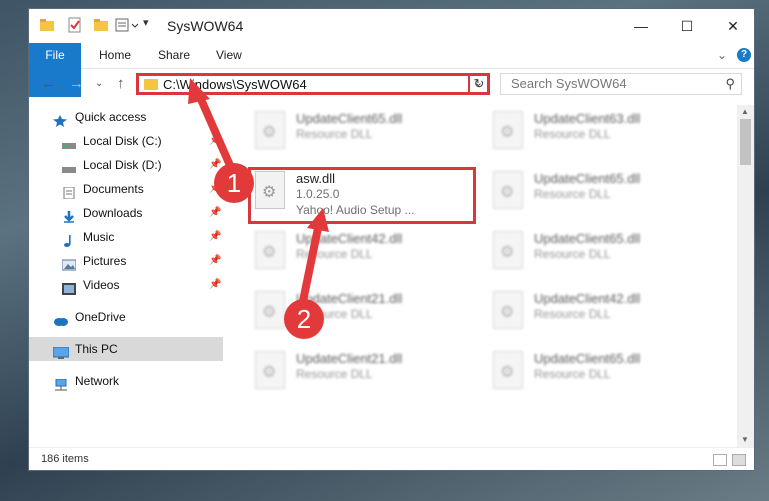 The height and width of the screenshot is (501, 769). I want to click on annotation-overlay, so click(258, 192).